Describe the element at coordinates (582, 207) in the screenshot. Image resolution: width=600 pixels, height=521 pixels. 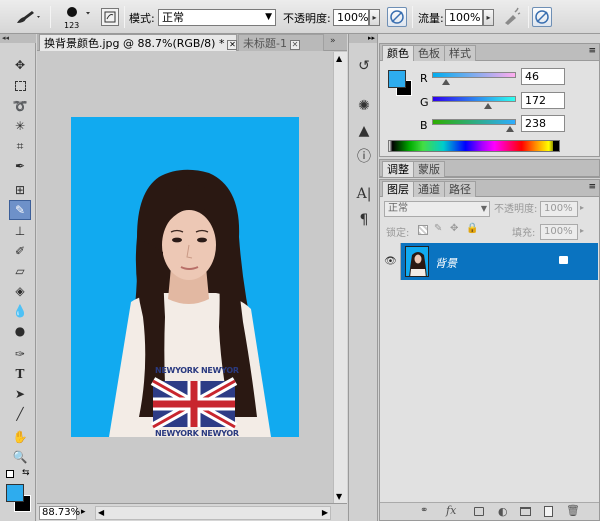
I see `layer-opacity-stepper-icon: ▸` at that location.